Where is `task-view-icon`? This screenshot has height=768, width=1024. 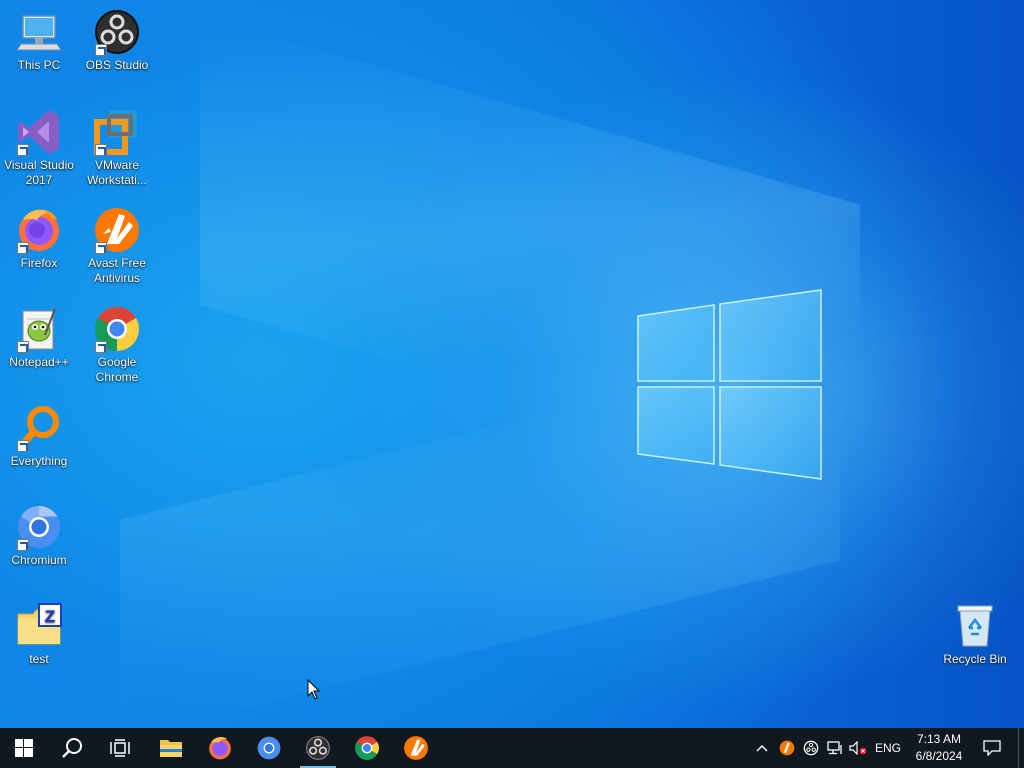 task-view-icon is located at coordinates (120, 748).